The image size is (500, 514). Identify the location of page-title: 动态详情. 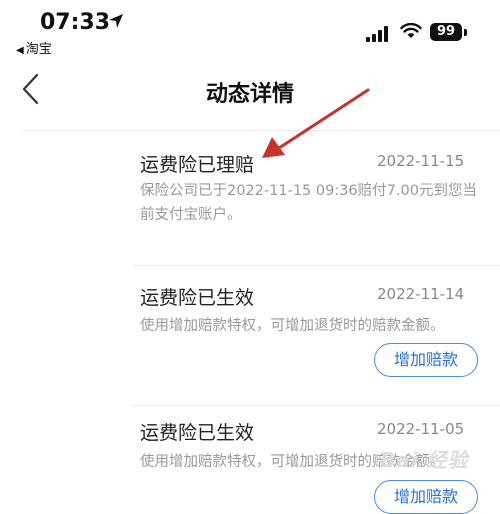
(249, 94).